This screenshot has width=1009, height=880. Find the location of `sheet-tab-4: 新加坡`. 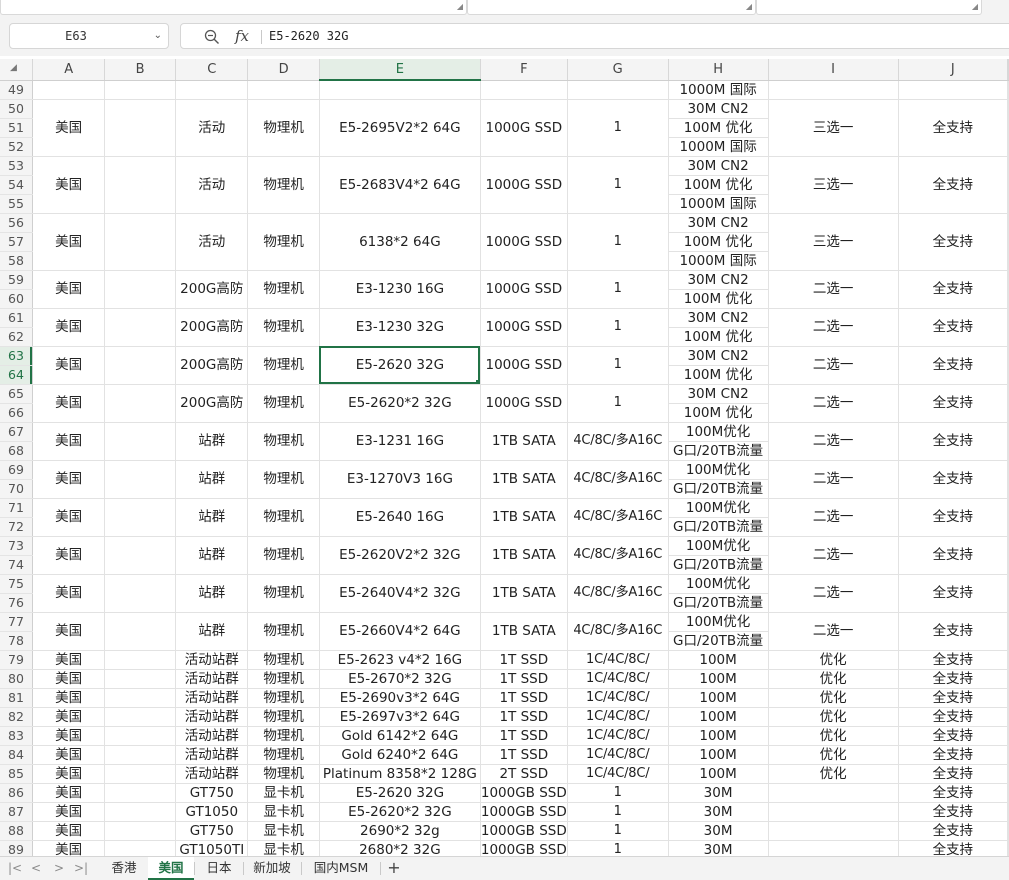

sheet-tab-4: 新加坡 is located at coordinates (272, 868).